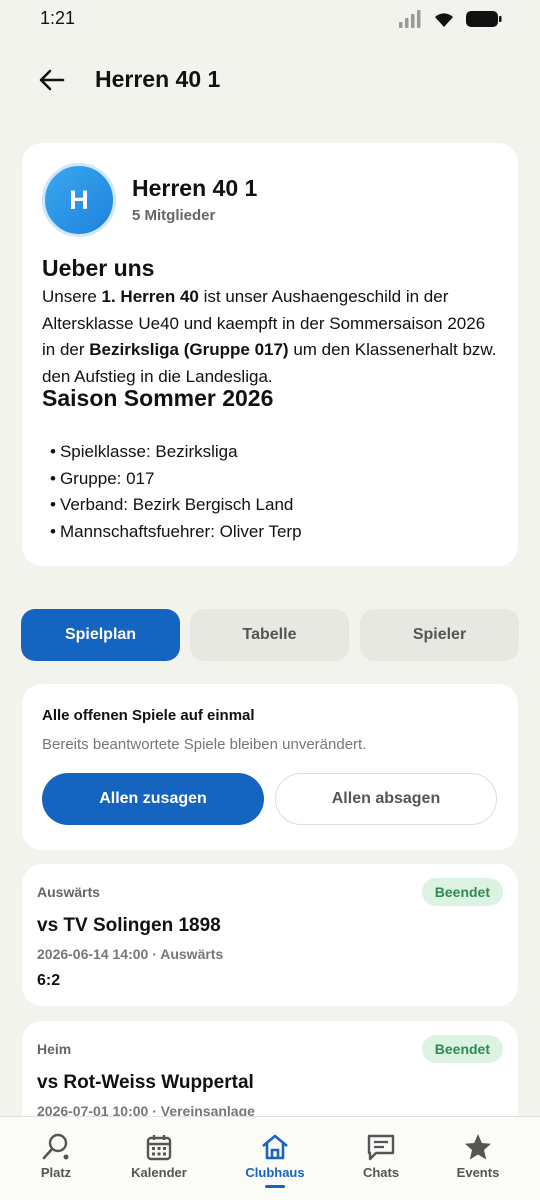 The image size is (540, 1200). What do you see at coordinates (100, 635) in the screenshot?
I see `tab-spielplan: Spielplan` at bounding box center [100, 635].